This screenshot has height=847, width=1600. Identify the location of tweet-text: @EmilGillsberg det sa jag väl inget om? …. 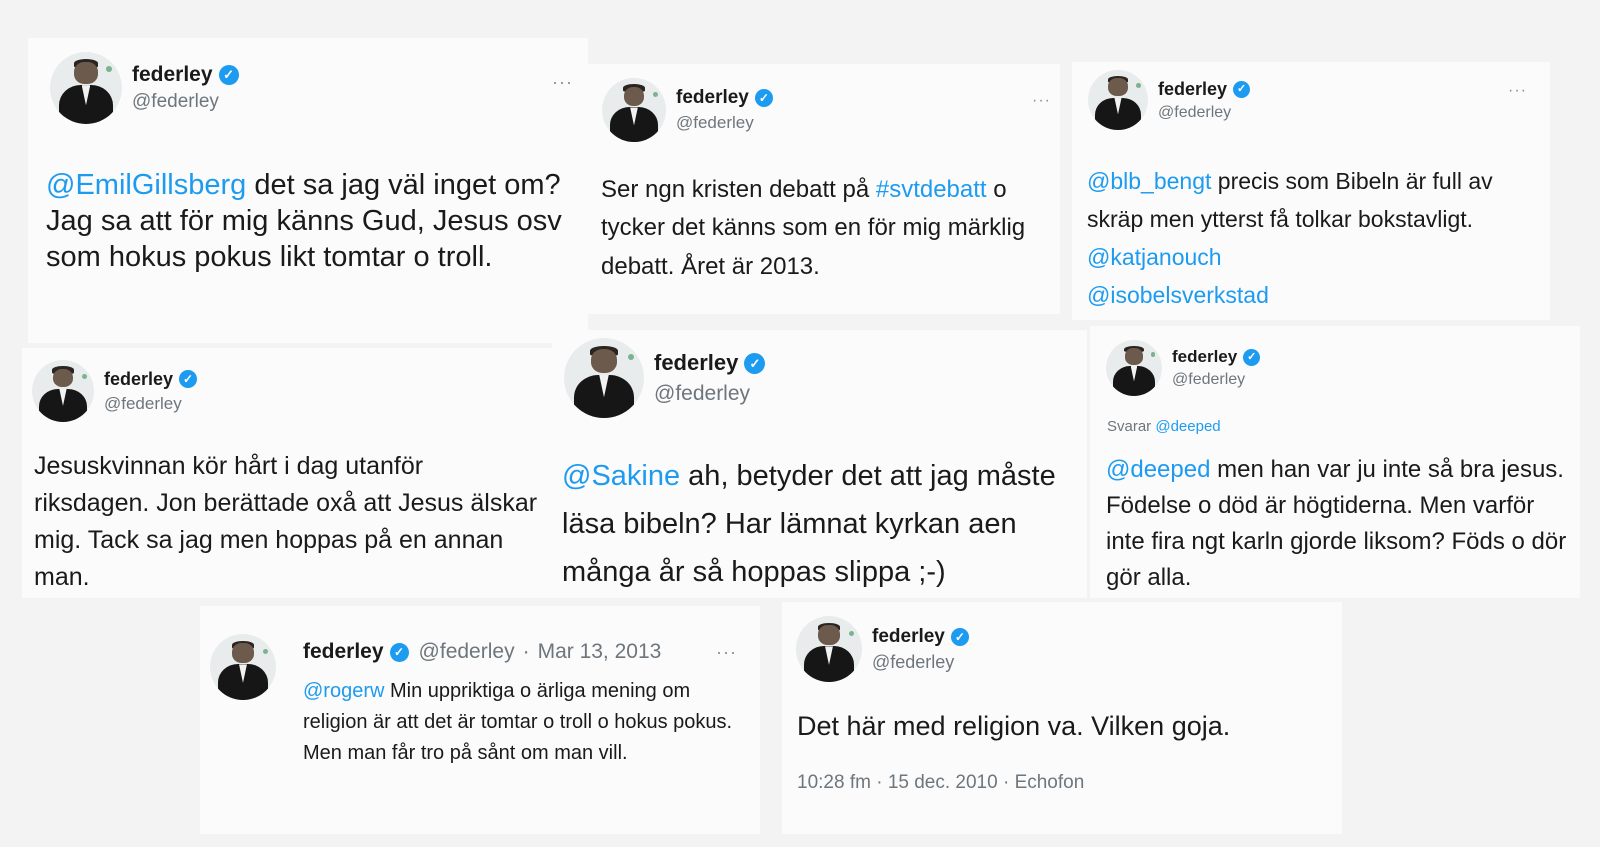
(304, 221).